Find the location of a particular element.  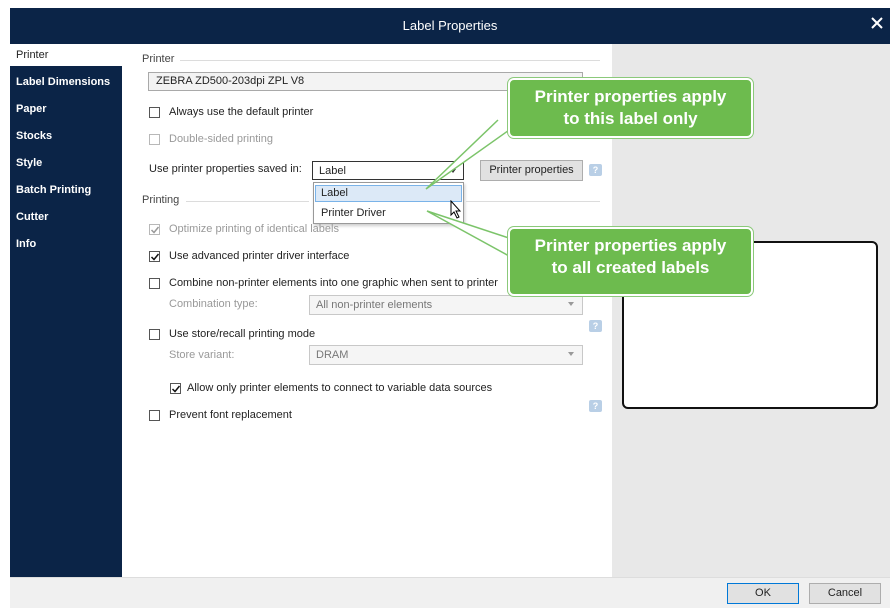

ok-button: OK is located at coordinates (763, 593).